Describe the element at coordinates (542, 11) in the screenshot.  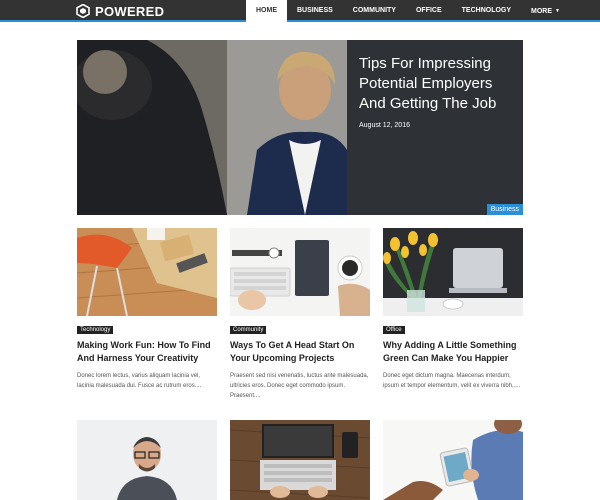
I see `menu-item-label: MORE` at that location.